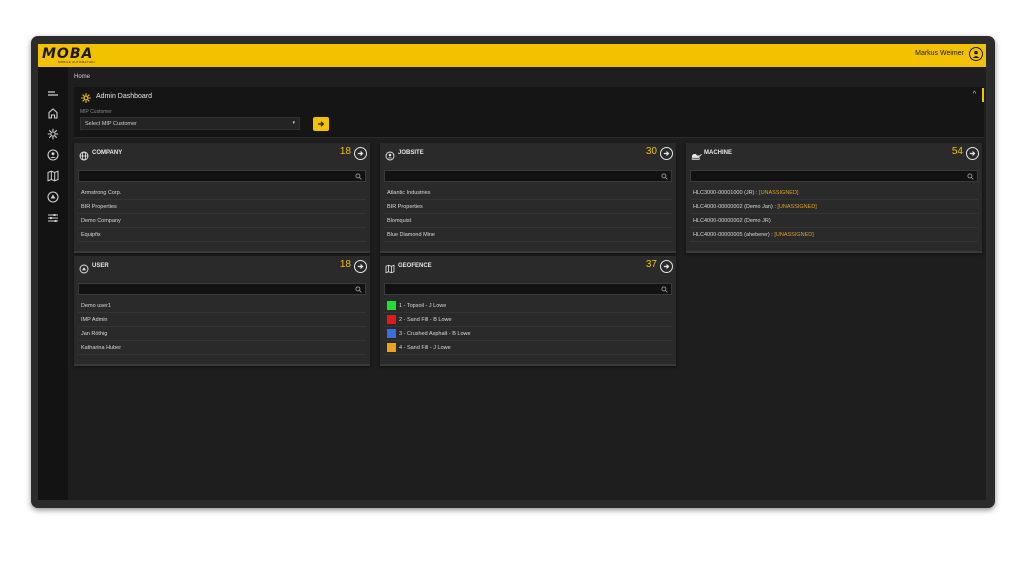 This screenshot has height=571, width=1024. What do you see at coordinates (834, 176) in the screenshot?
I see `machine-search-input` at bounding box center [834, 176].